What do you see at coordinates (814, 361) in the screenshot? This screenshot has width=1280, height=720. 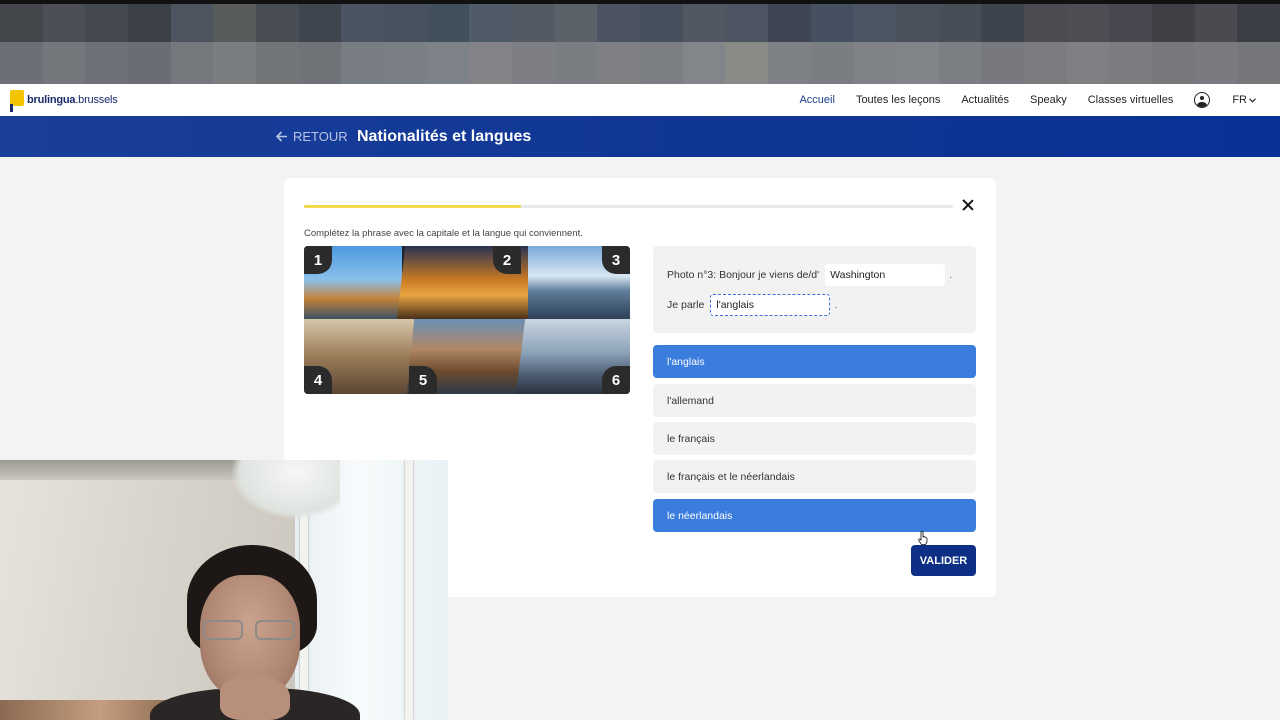 I see `answer-option-anglais: l'anglais` at bounding box center [814, 361].